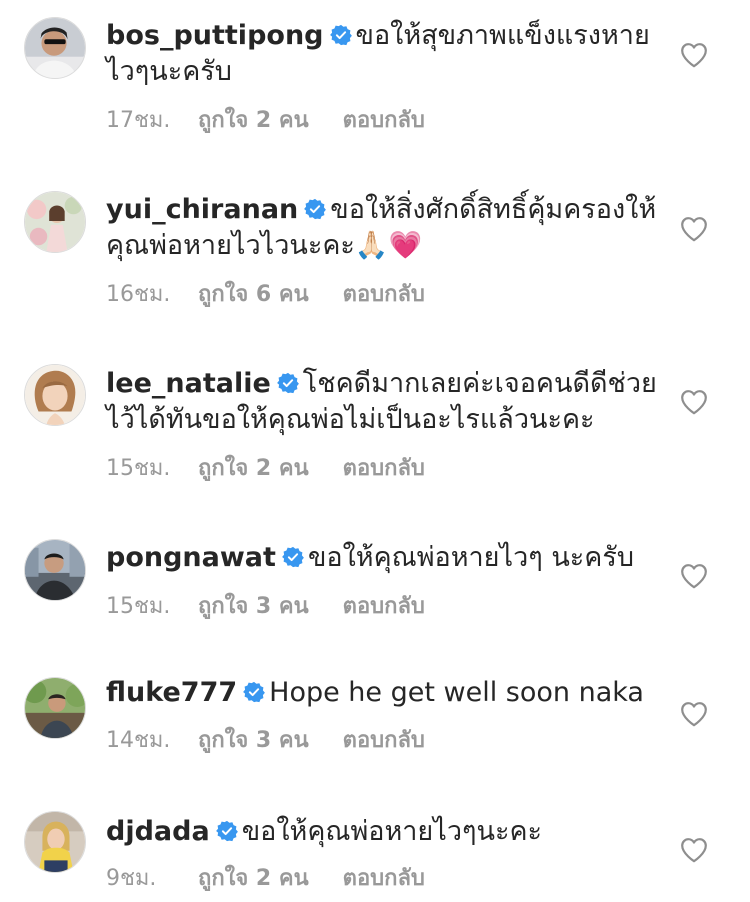 The width and height of the screenshot is (750, 902). I want to click on comment-meta: 9ชม. ถูกใจ 2 คน ตอบกลับ, so click(265, 879).